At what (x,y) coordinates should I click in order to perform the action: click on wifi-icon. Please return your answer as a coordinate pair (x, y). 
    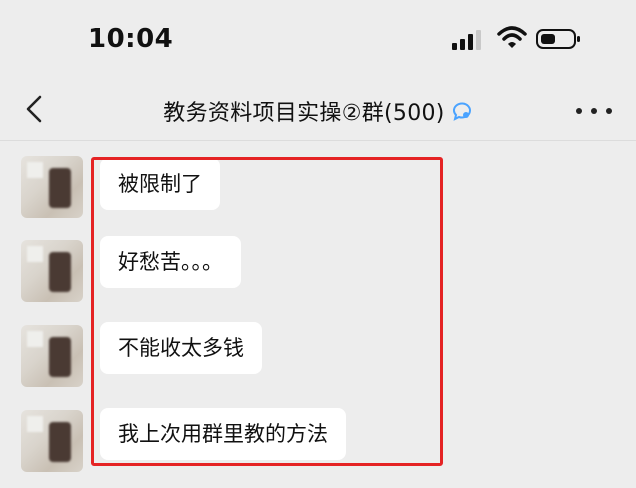
    Looking at the image, I should click on (512, 37).